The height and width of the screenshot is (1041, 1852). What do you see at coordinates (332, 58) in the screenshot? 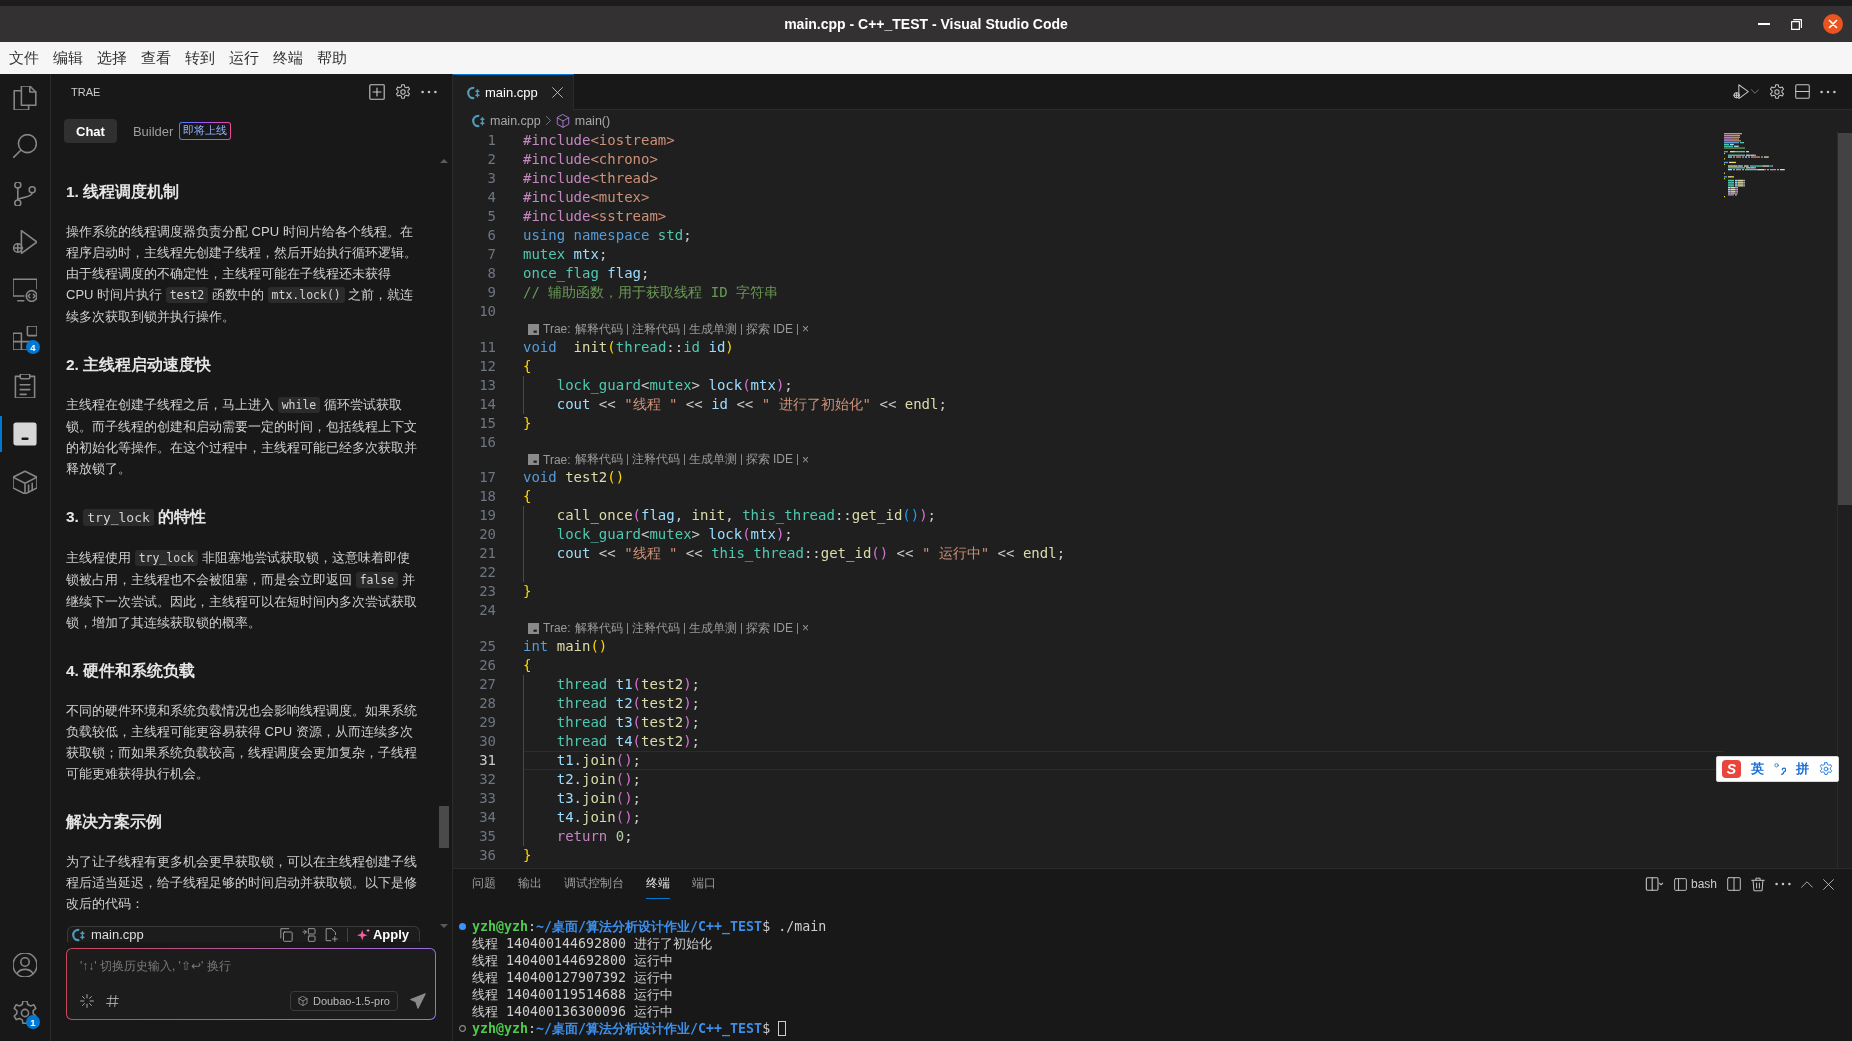
I see `menu-item: 帮助` at bounding box center [332, 58].